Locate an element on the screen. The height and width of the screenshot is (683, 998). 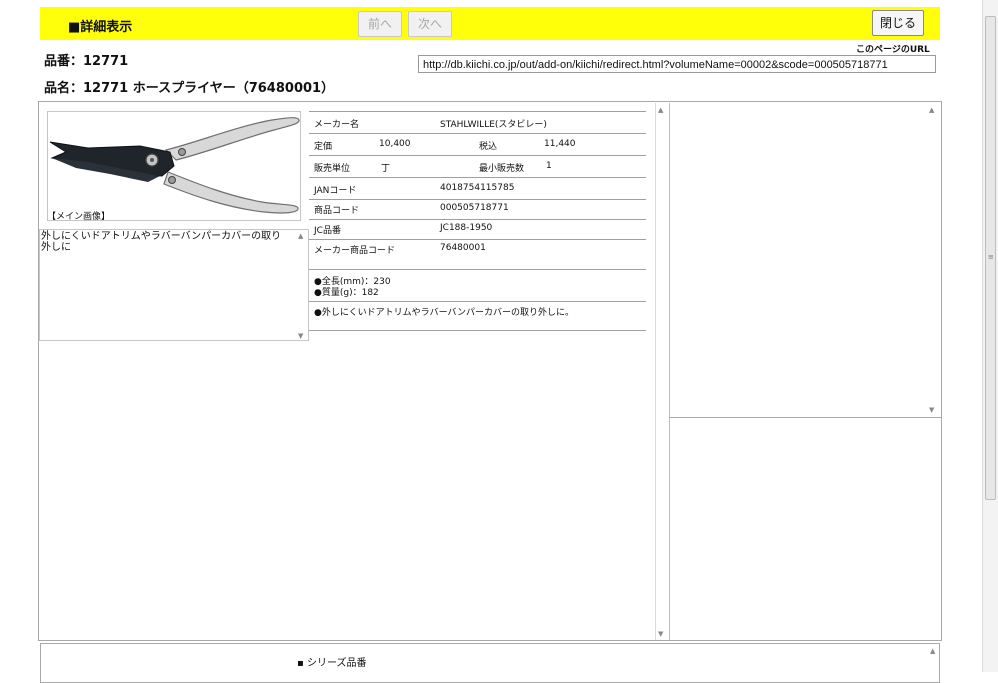
table-row: ●外しにくいドアトリムやラバーバンパーカバーの取り外しに。 is located at coordinates (477, 316).